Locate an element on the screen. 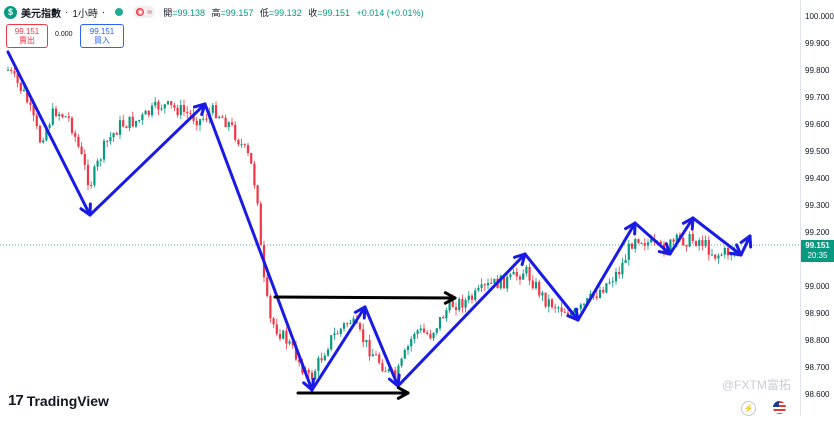 This screenshot has width=834, height=421. spread-value: 0.000 is located at coordinates (64, 34).